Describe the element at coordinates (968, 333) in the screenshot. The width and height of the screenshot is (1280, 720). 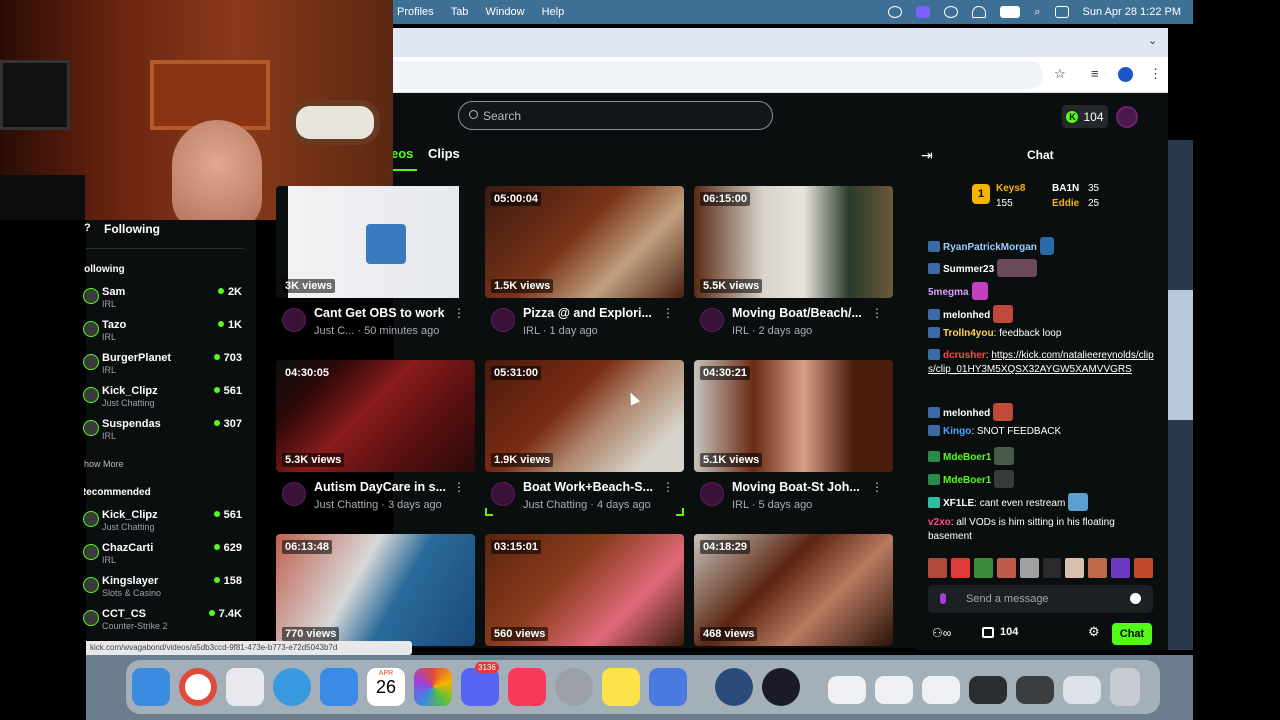
I see `chat-username: Trolln4you` at that location.